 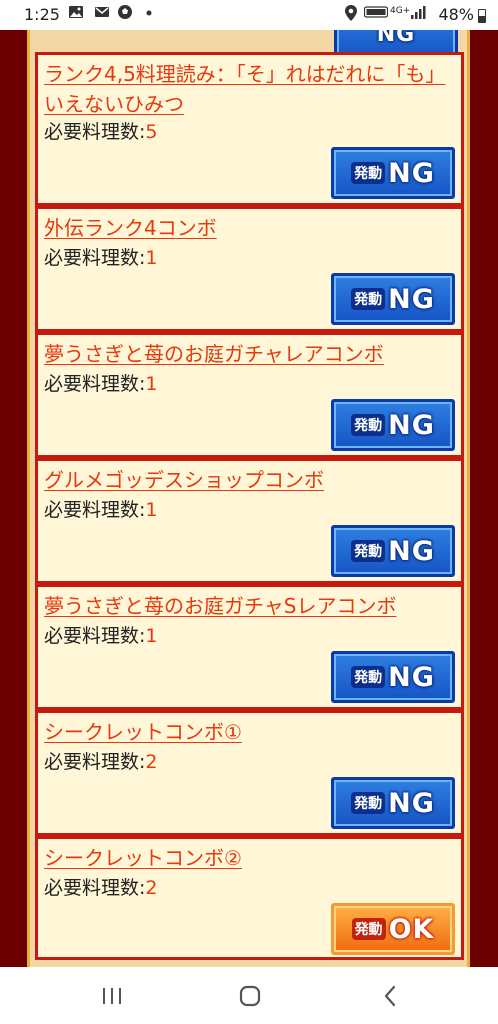 What do you see at coordinates (249, 647) in the screenshot?
I see `combo-card: 夢うさぎと苺のお庭ガチャSレアコンボ 必要料理数:1 発動 NG` at bounding box center [249, 647].